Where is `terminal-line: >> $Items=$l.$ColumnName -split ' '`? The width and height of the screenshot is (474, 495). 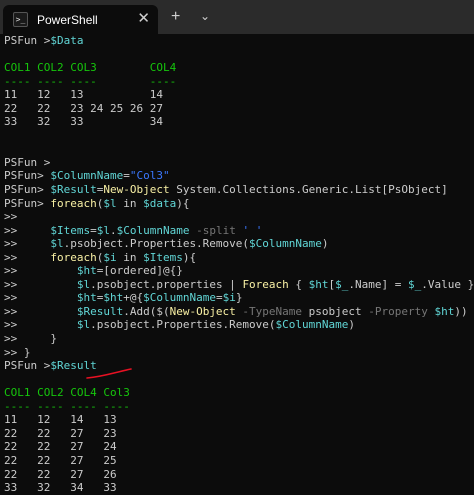 terminal-line: >> $Items=$l.$ColumnName -split ' ' is located at coordinates (239, 231).